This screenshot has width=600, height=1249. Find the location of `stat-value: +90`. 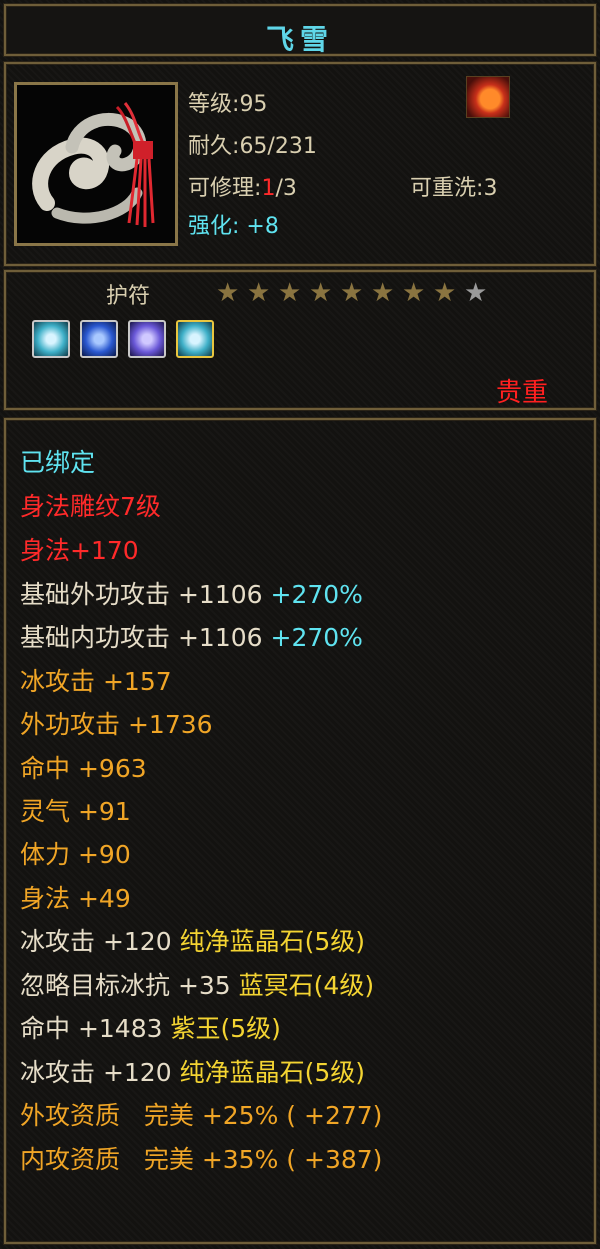

stat-value: +90 is located at coordinates (104, 854).